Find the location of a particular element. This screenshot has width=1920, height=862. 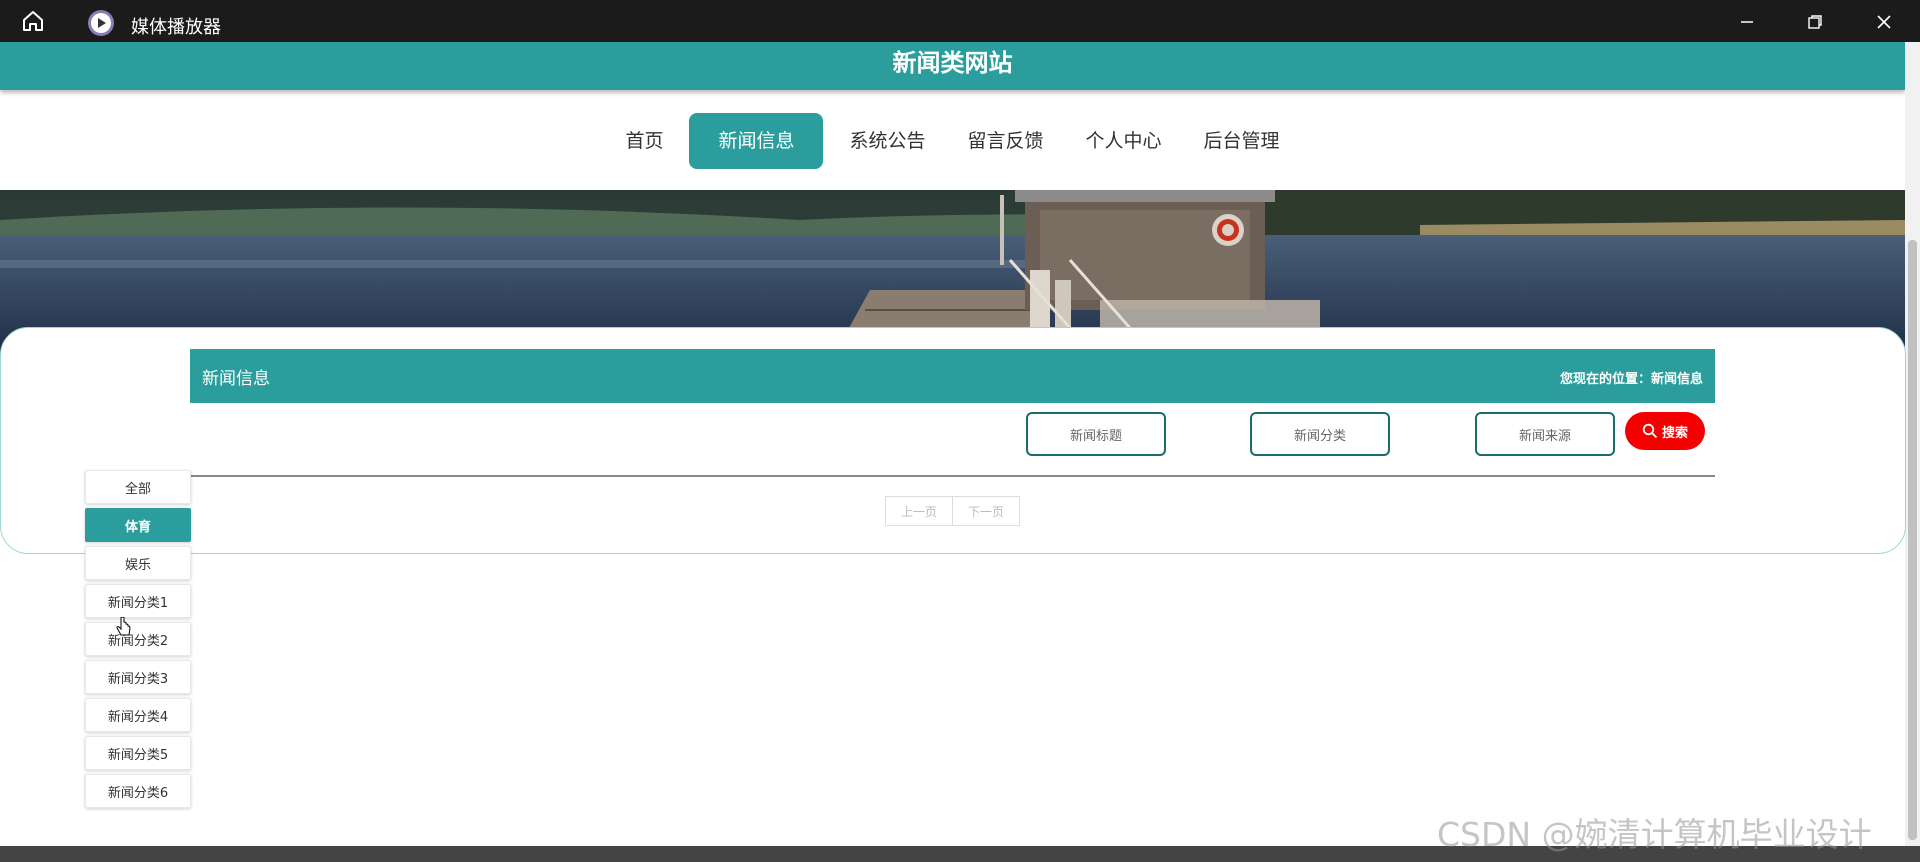

search-icon is located at coordinates (1650, 431).